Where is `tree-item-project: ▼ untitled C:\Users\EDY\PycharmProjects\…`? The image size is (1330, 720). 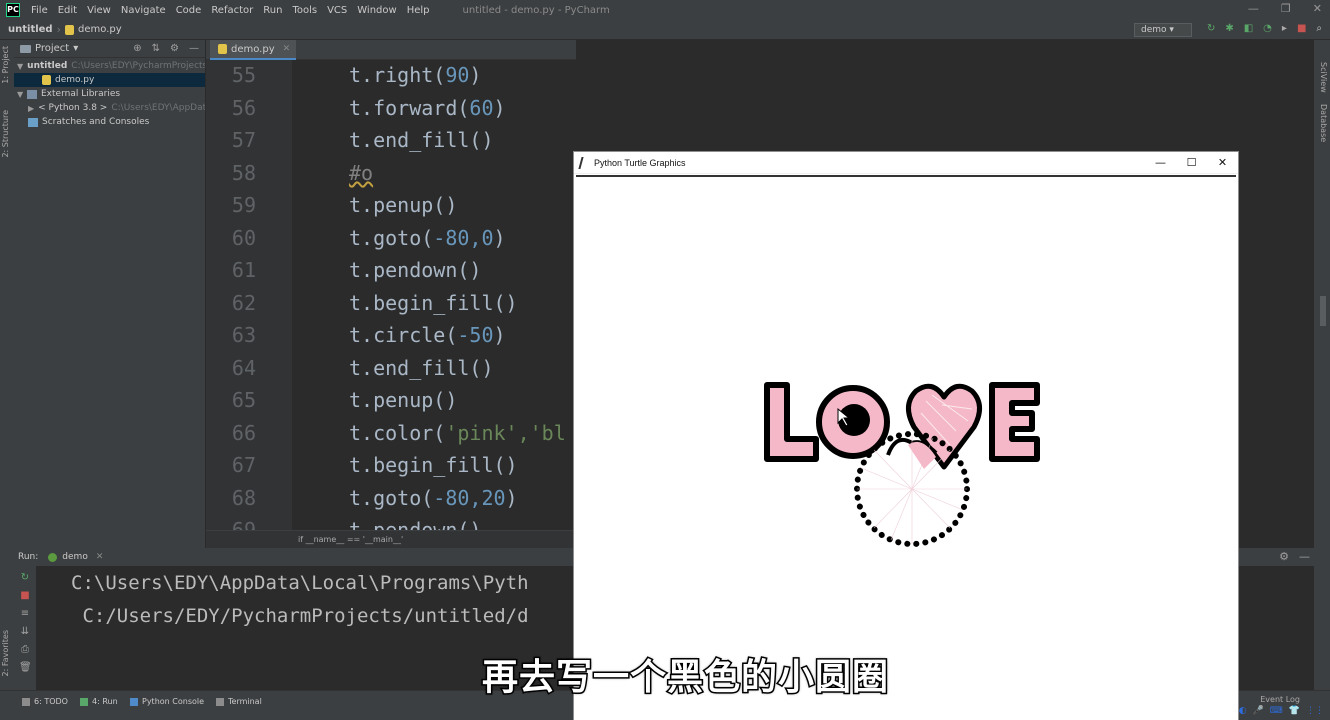 tree-item-project: ▼ untitled C:\Users\EDY\PycharmProjects\… is located at coordinates (109, 66).